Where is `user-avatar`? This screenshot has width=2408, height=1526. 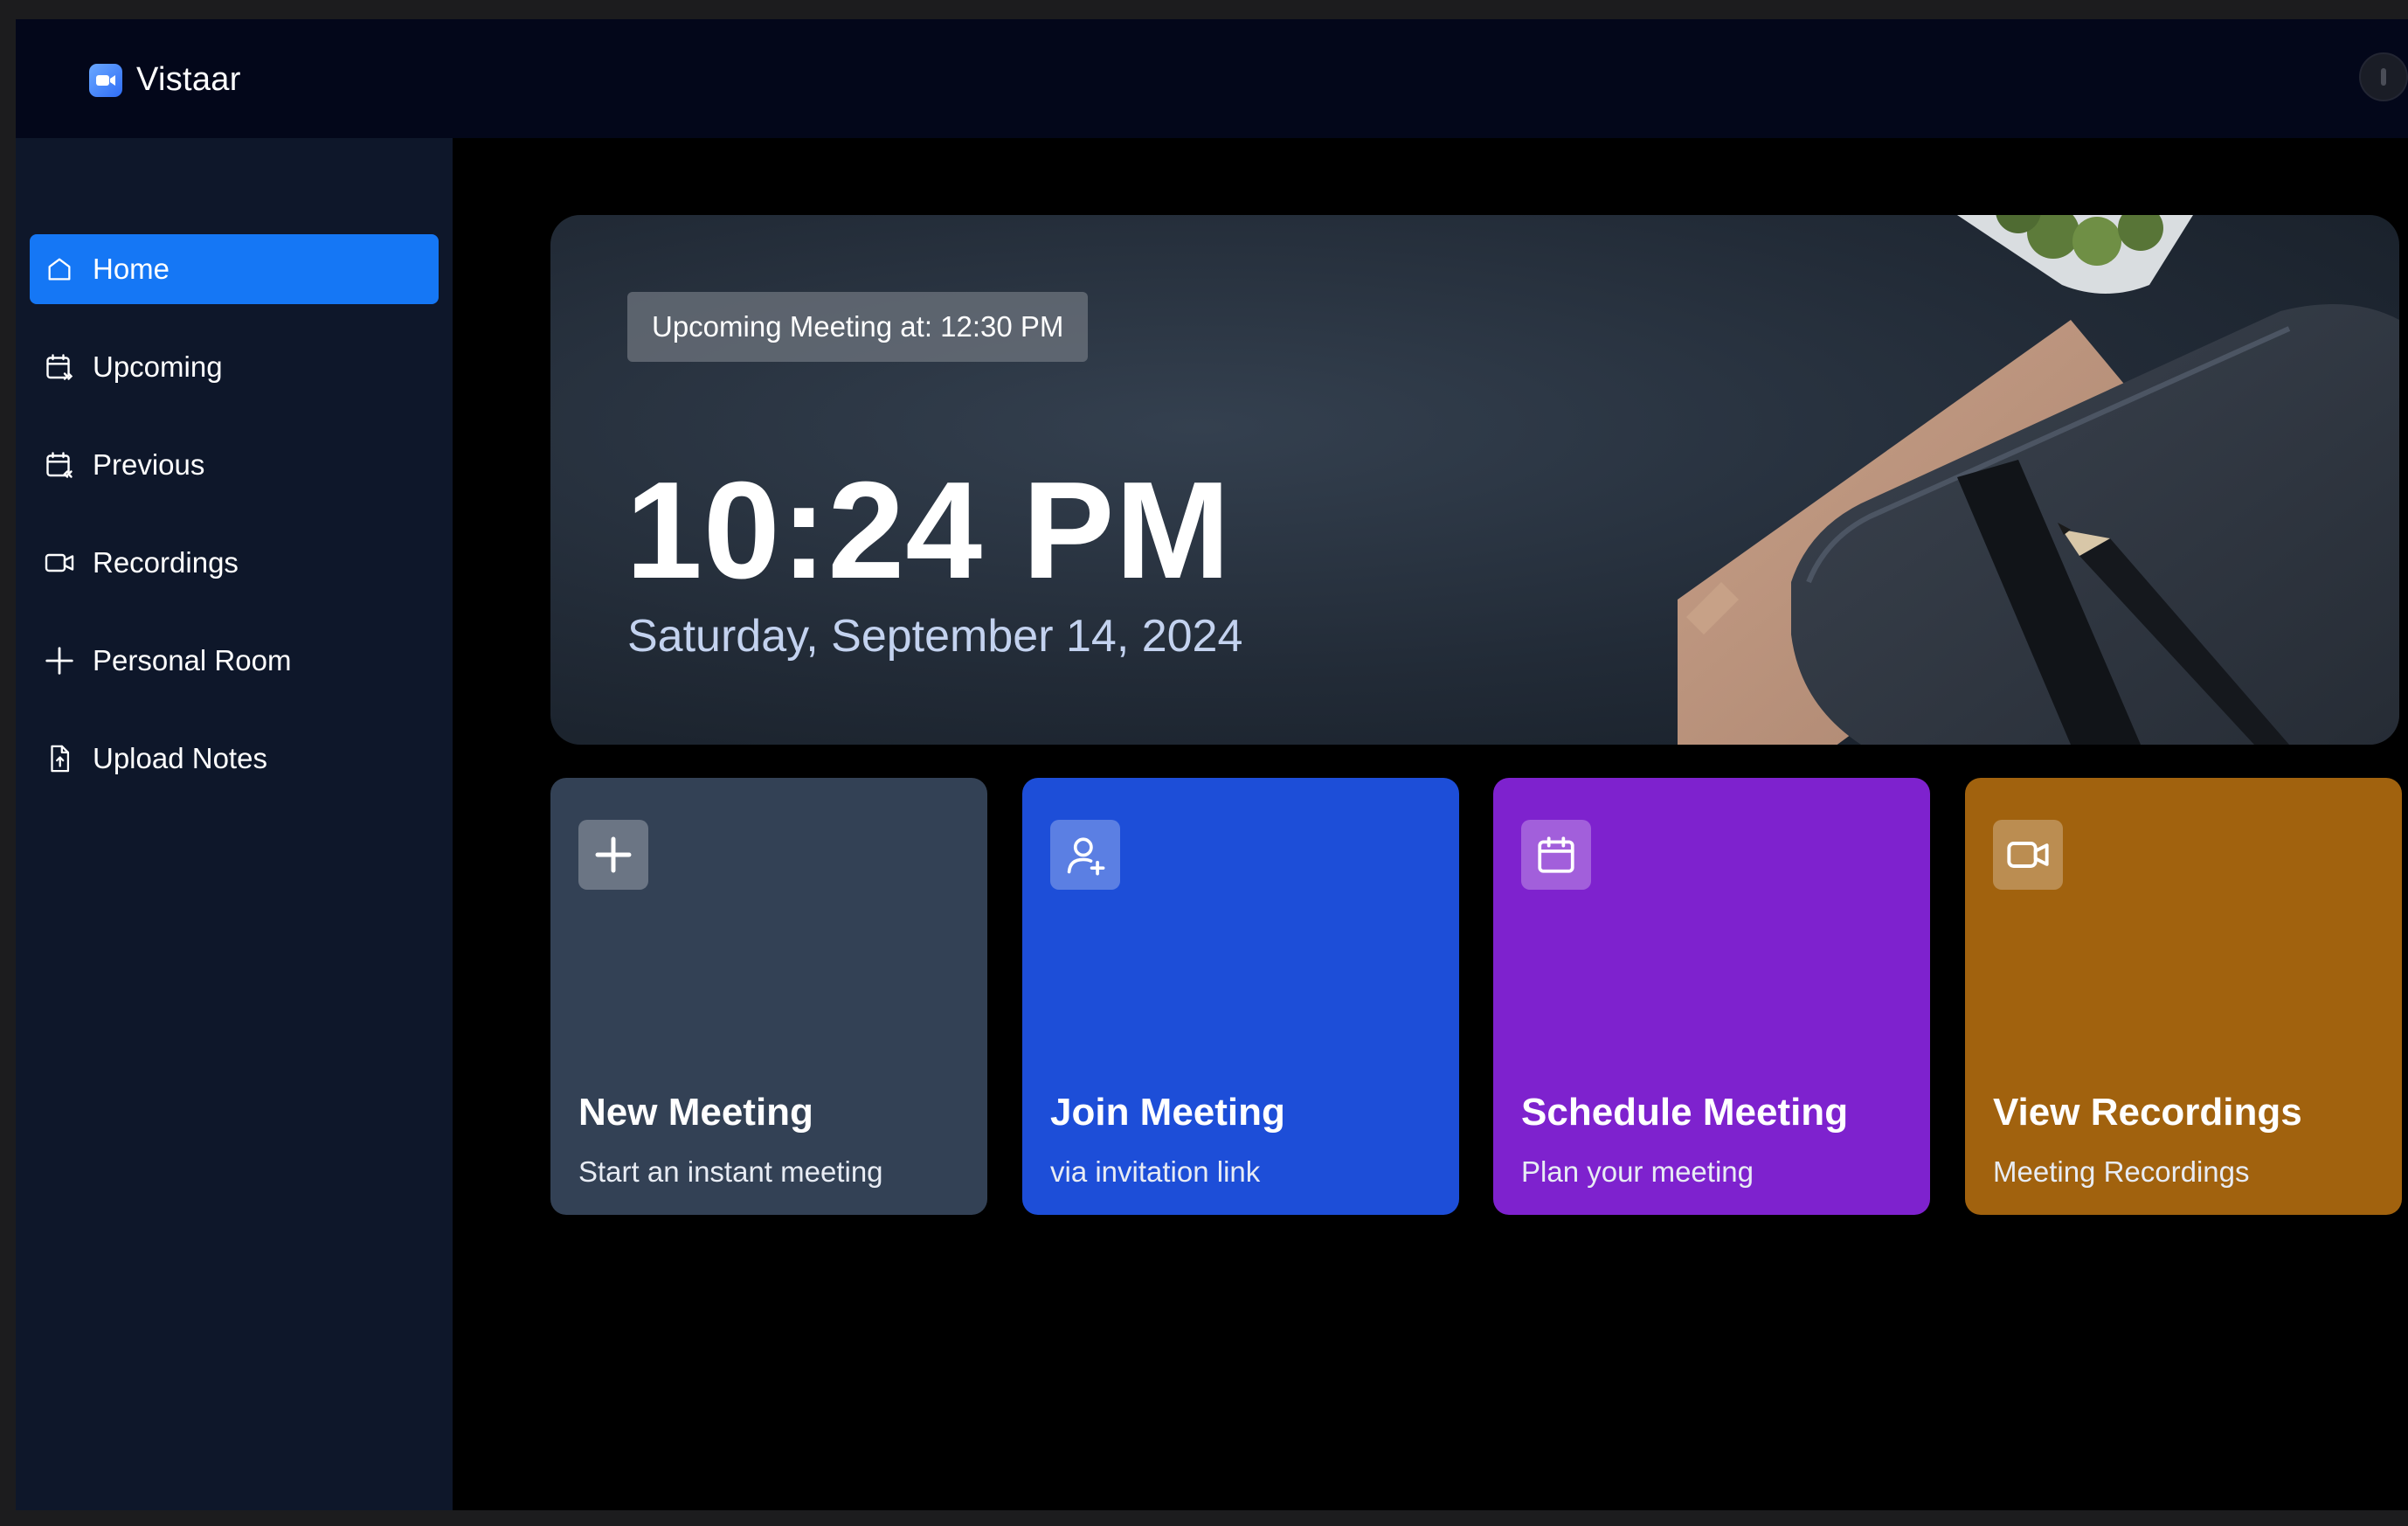 user-avatar is located at coordinates (2383, 76).